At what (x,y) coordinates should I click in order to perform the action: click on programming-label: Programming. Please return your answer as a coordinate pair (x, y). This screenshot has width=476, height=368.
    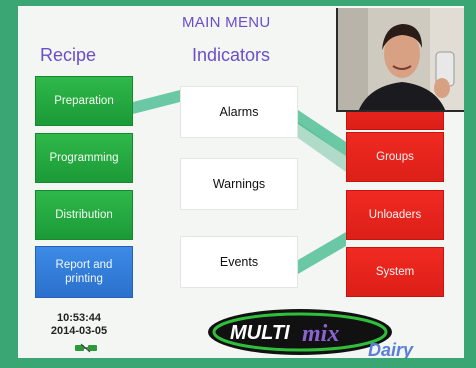
    Looking at the image, I should click on (84, 158).